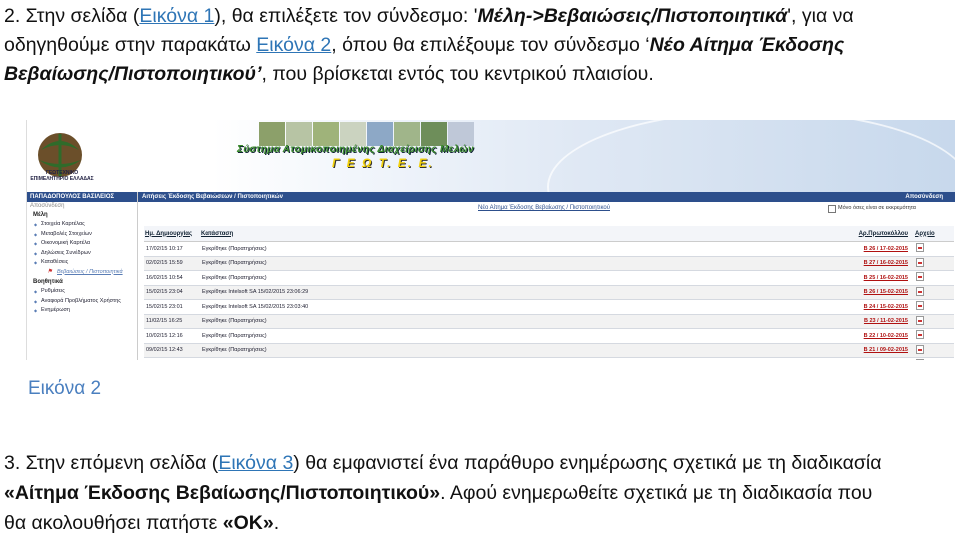 This screenshot has height=538, width=960. Describe the element at coordinates (924, 197) in the screenshot. I see `logout-button: Αποσύνδεση` at that location.